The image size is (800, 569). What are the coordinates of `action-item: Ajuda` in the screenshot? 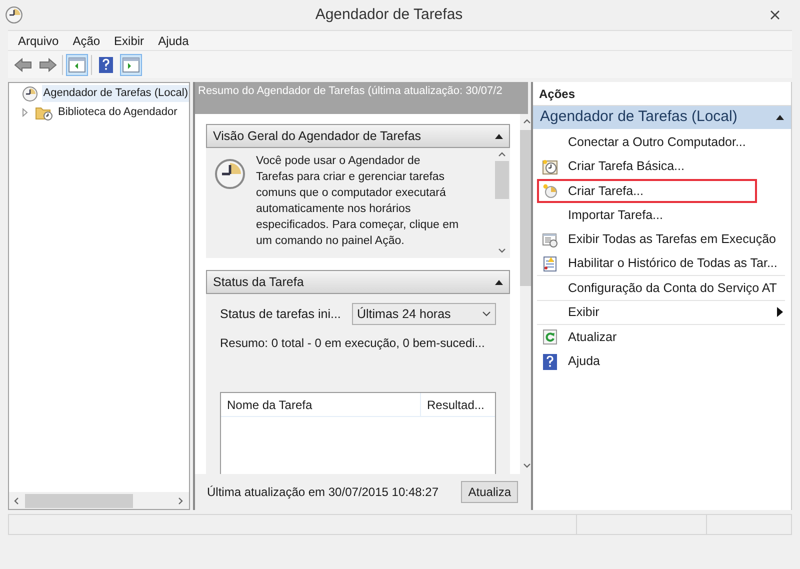 It's located at (661, 362).